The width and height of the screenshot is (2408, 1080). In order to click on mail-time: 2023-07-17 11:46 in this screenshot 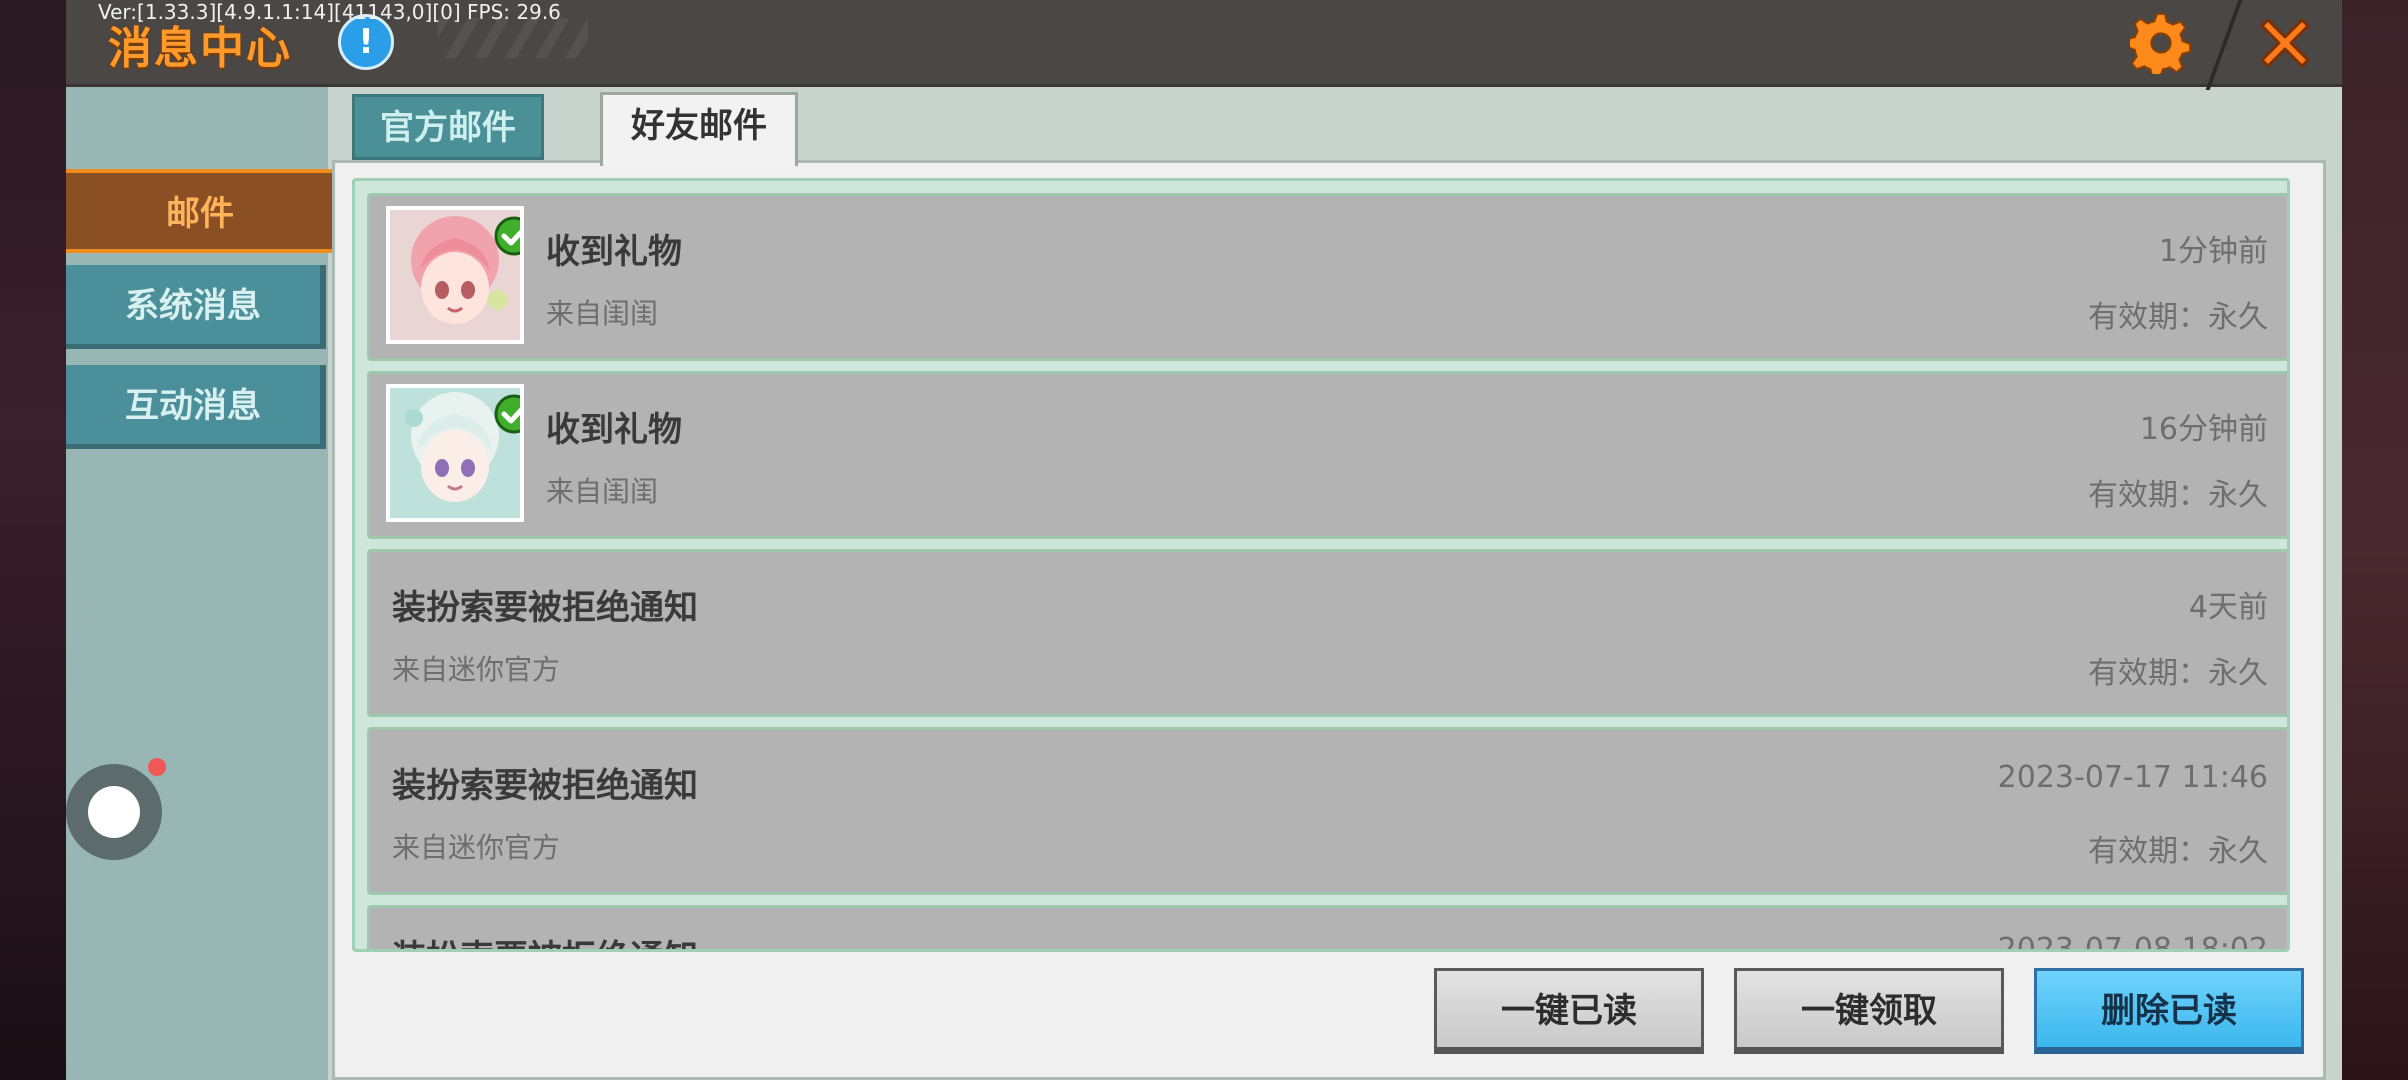, I will do `click(2132, 777)`.